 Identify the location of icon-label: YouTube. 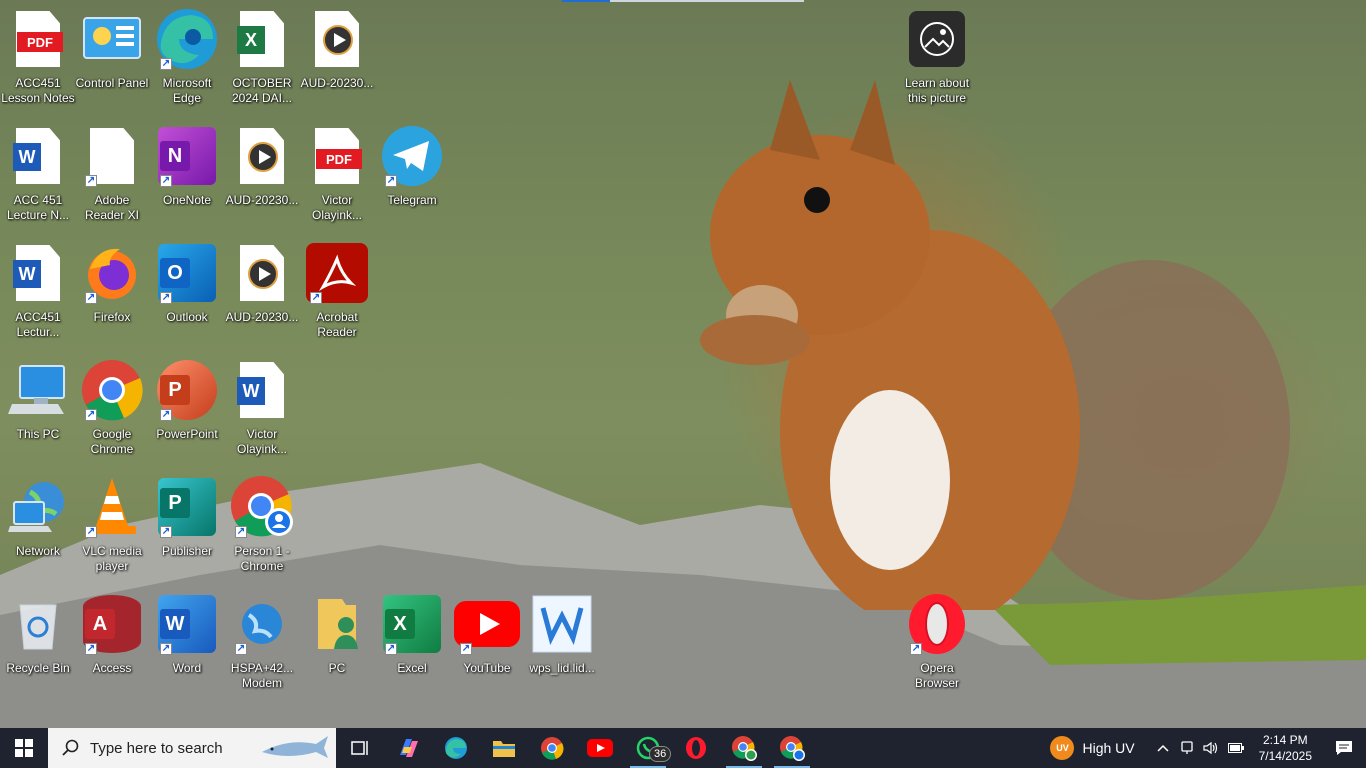
(487, 668).